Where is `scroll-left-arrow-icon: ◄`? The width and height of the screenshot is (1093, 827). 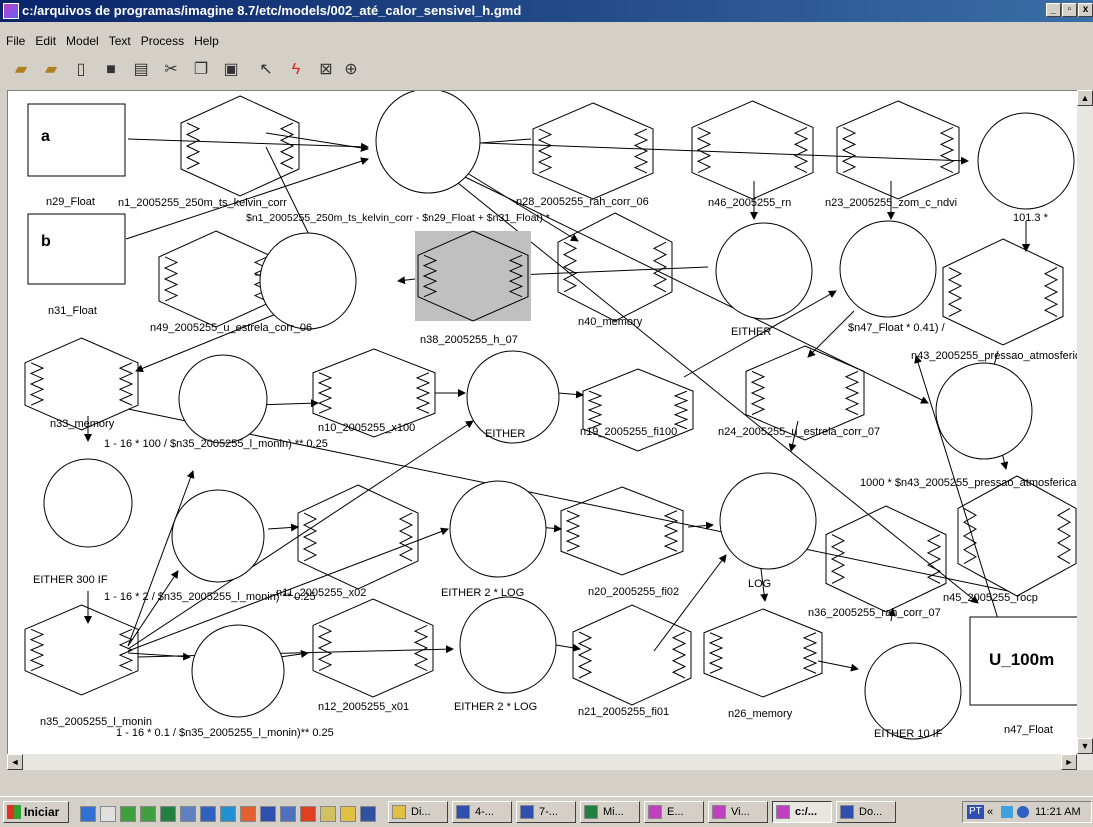 scroll-left-arrow-icon: ◄ is located at coordinates (15, 762).